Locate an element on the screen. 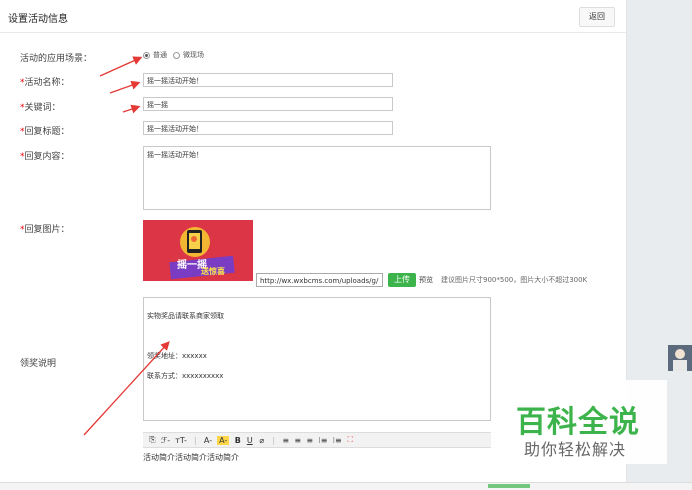 The width and height of the screenshot is (692, 490). align-right-button: ≡ is located at coordinates (309, 440).